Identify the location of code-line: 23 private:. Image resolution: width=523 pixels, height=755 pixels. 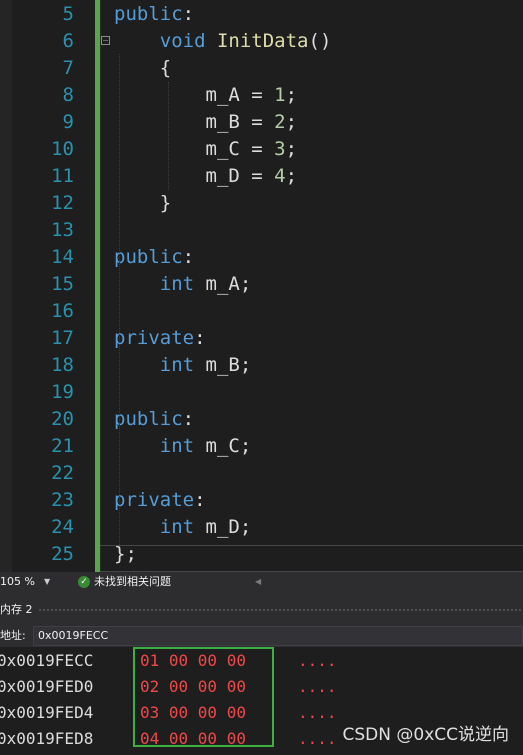
(261, 500).